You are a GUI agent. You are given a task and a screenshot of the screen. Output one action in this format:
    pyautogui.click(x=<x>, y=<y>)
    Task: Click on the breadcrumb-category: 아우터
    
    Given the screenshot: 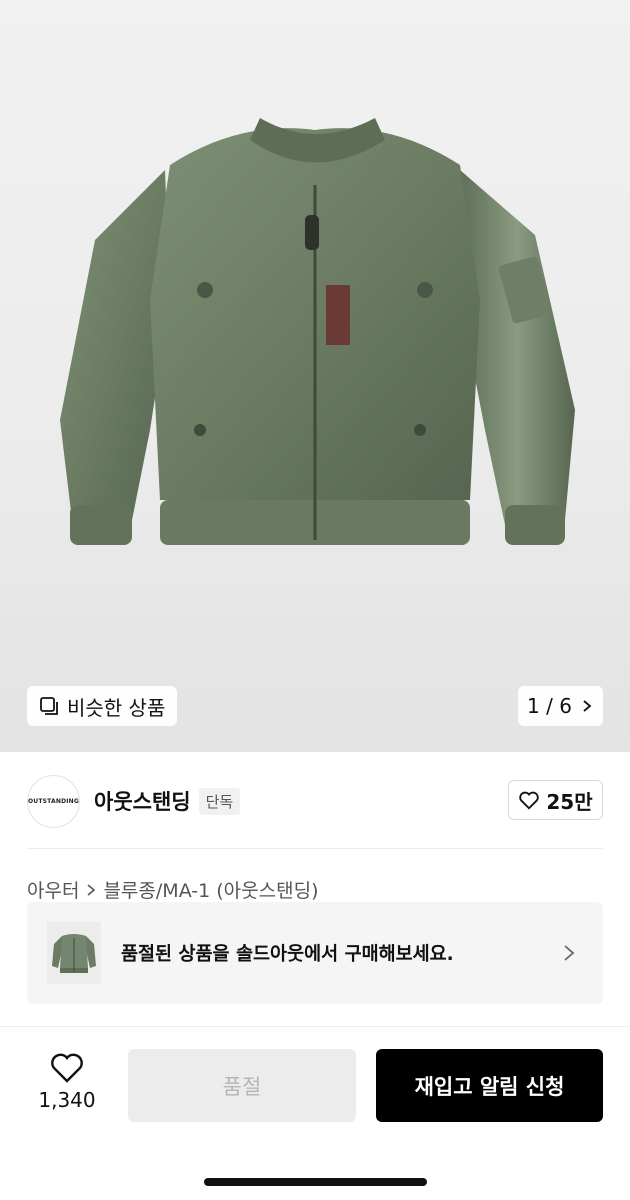 What is the action you would take?
    pyautogui.click(x=53, y=889)
    